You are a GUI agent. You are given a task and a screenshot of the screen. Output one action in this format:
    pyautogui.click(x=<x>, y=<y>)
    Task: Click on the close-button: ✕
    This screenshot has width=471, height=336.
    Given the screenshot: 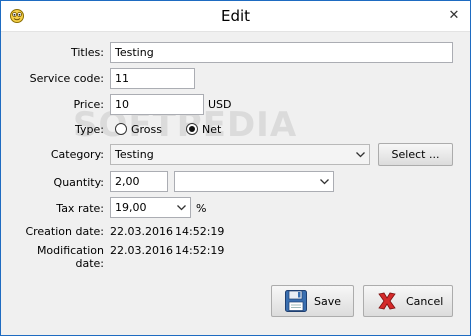 What is the action you would take?
    pyautogui.click(x=454, y=15)
    